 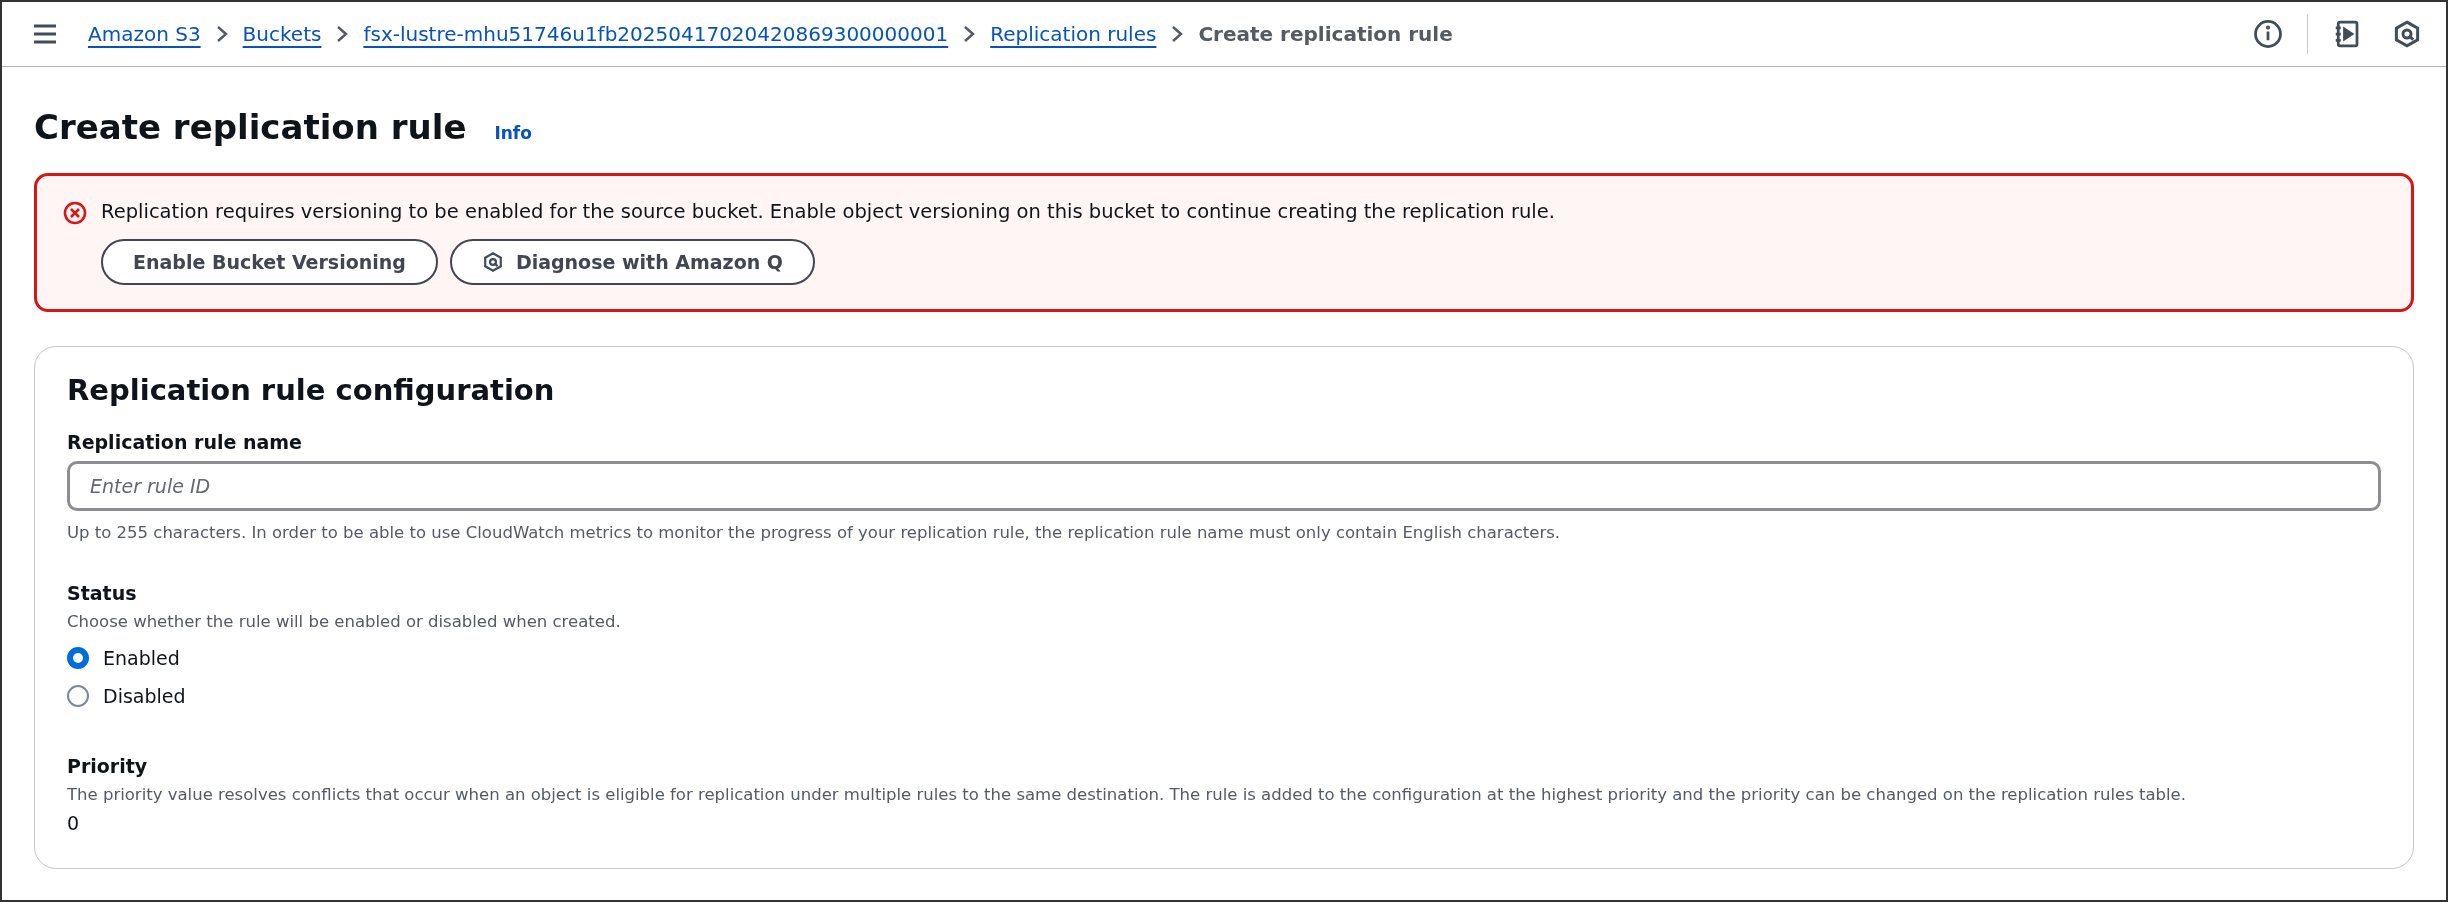 I want to click on rule-name-field: Enter rule ID, so click(x=1224, y=486).